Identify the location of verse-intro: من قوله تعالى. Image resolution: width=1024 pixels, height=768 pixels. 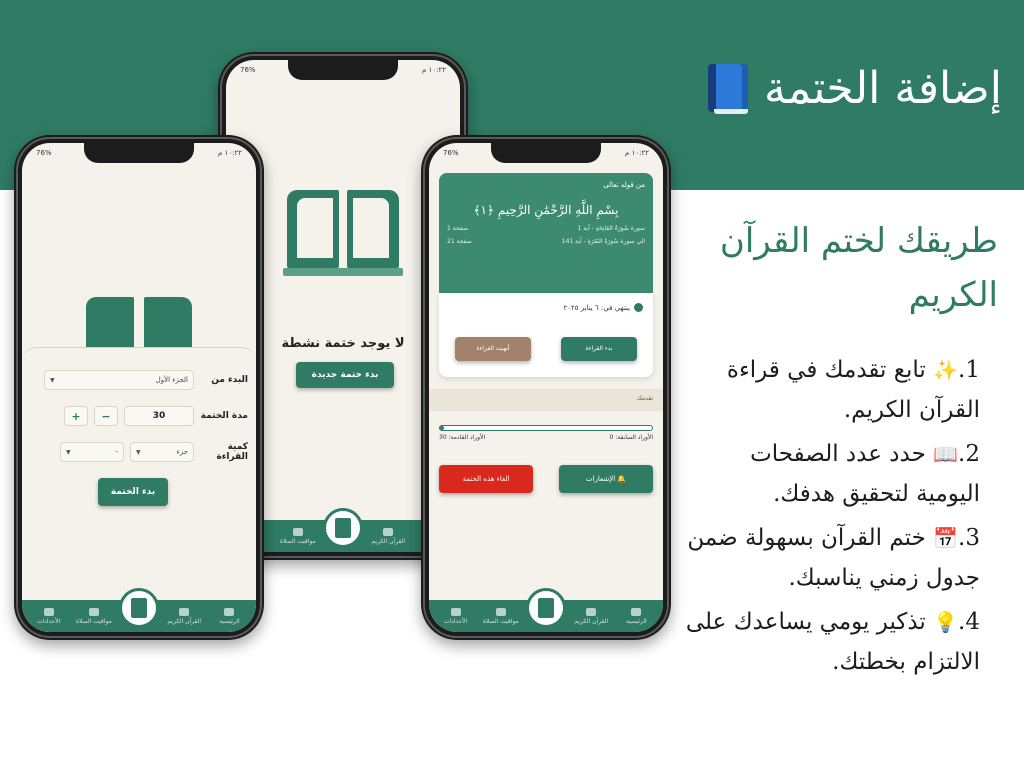
(624, 185).